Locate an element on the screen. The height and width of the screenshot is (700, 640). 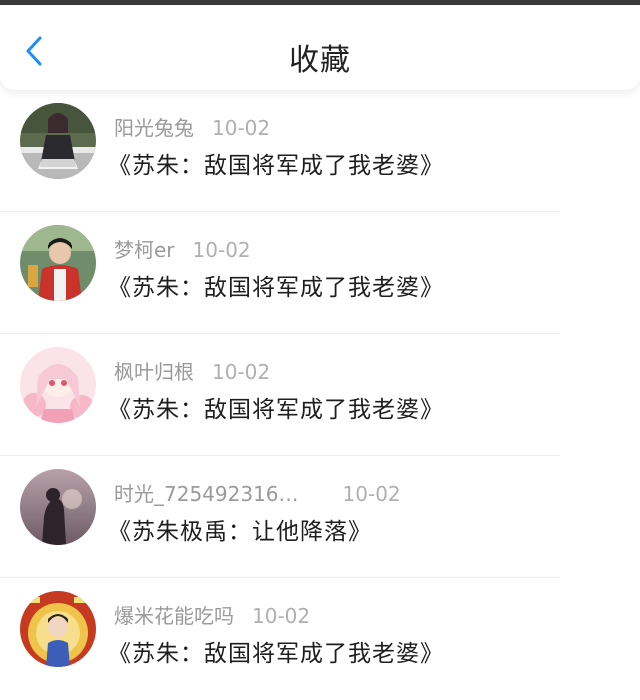
item-meta: 爆米花能吃吗 10-02 is located at coordinates (212, 614).